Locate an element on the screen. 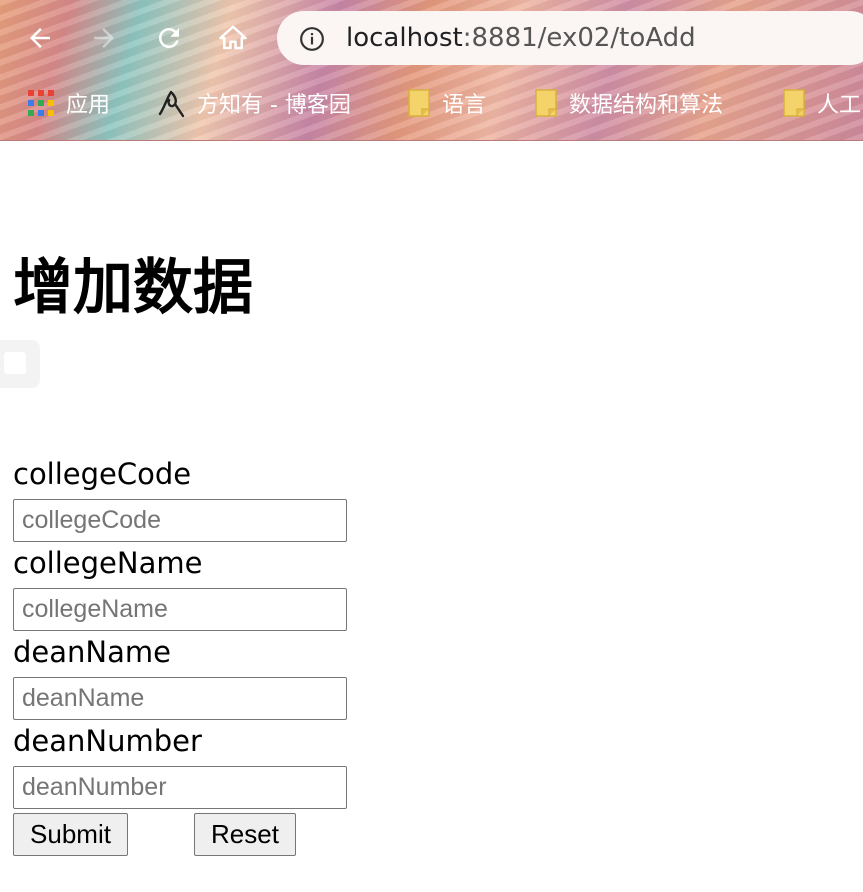 The width and height of the screenshot is (863, 892). address-bar: localhost:8881/ex02/toAdd is located at coordinates (570, 38).